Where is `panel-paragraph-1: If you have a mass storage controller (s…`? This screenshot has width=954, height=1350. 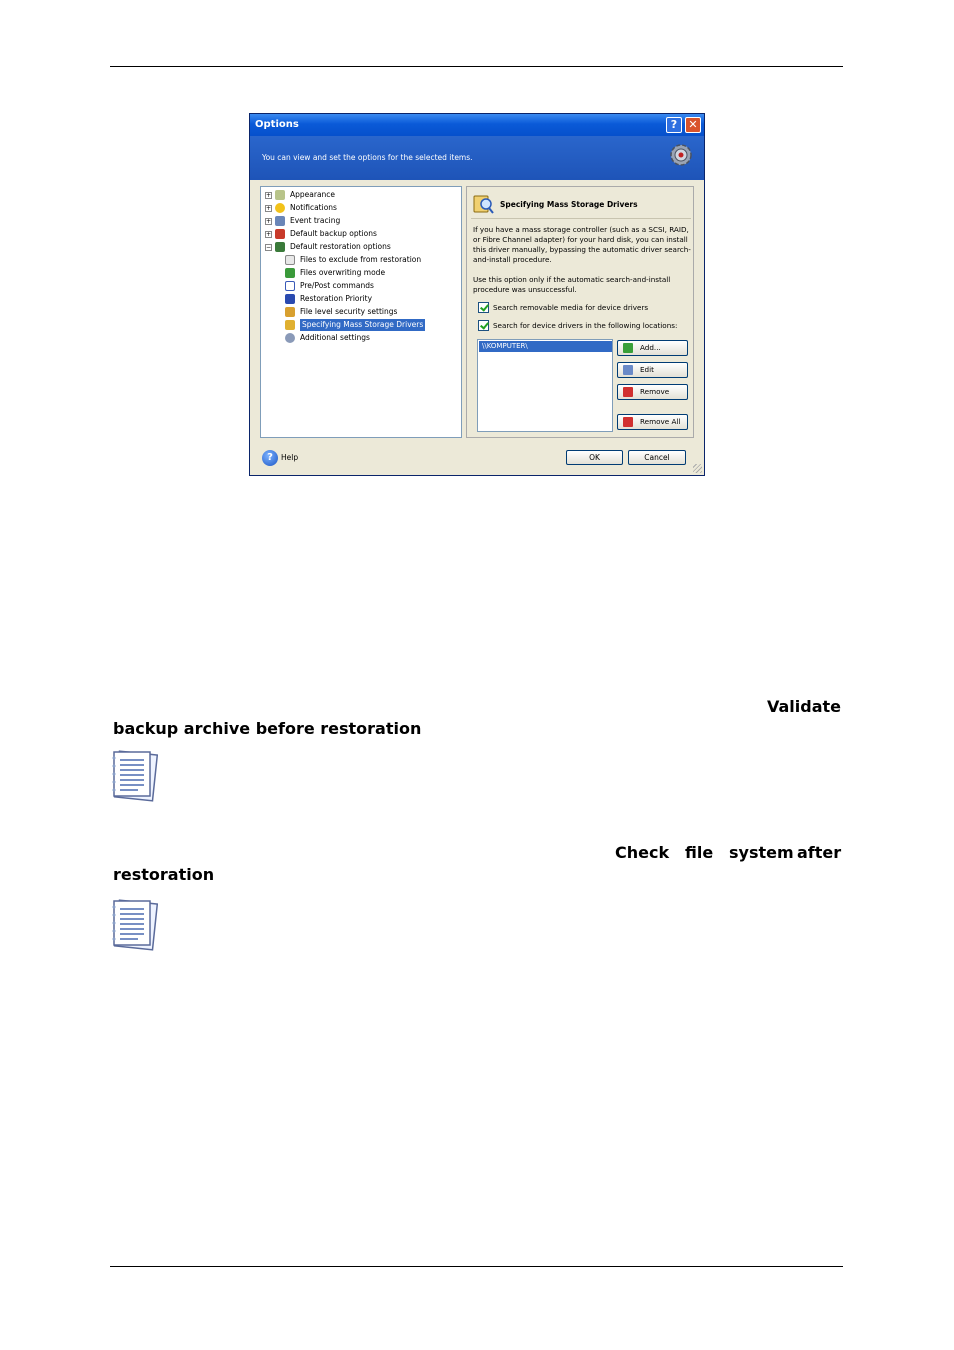
panel-paragraph-1: If you have a mass storage controller (s… is located at coordinates (582, 244).